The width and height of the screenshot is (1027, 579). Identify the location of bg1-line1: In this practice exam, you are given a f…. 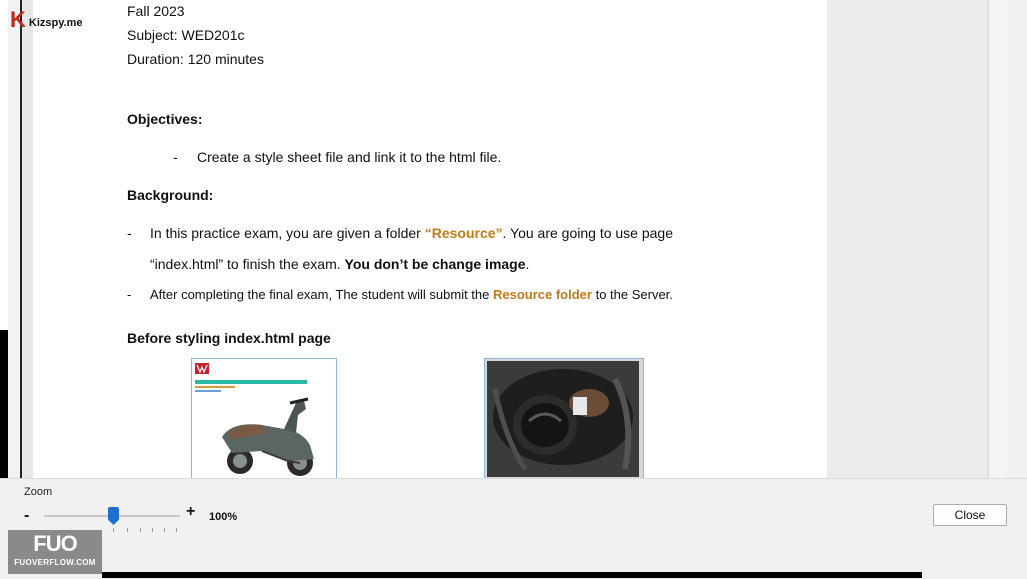
(411, 233).